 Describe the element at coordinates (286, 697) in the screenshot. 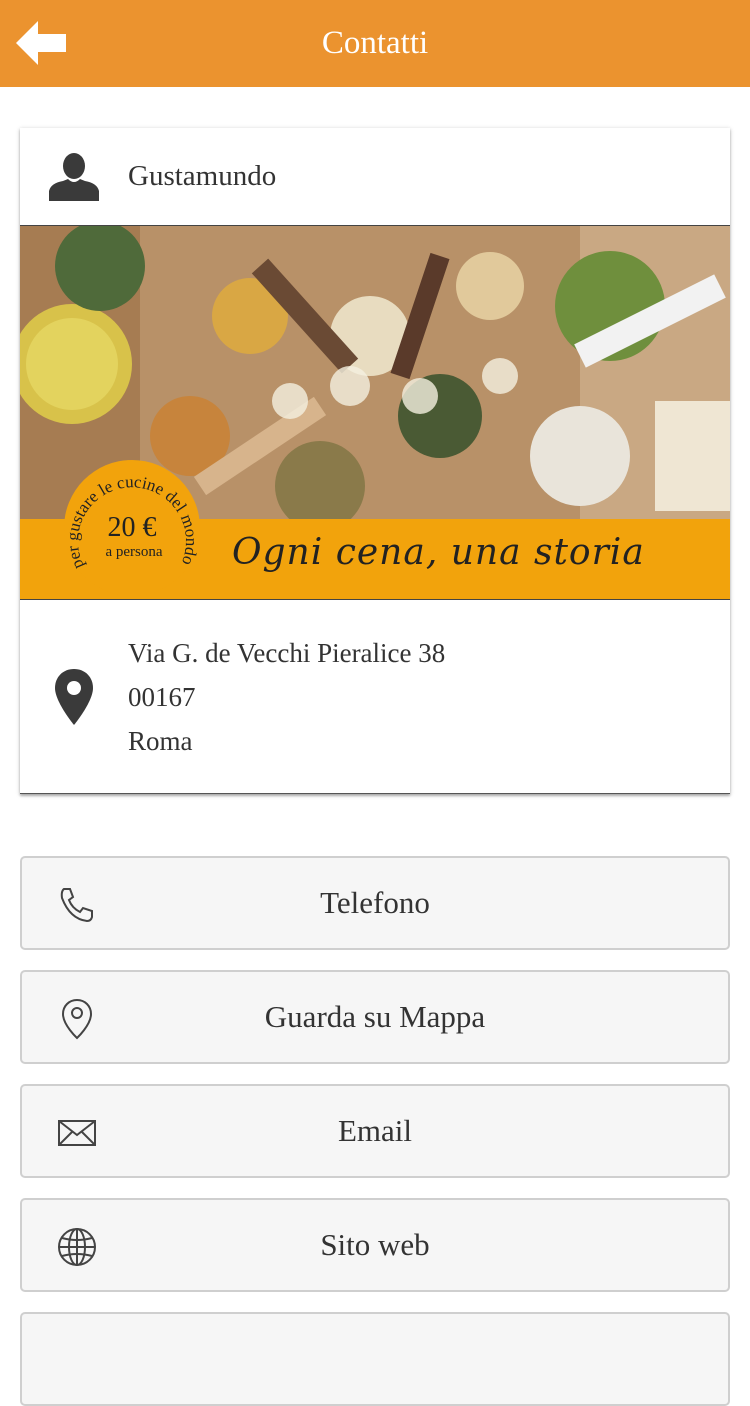

I see `address-lines: Via G. de Vecchi Pieralice 38 00167 Roma` at that location.